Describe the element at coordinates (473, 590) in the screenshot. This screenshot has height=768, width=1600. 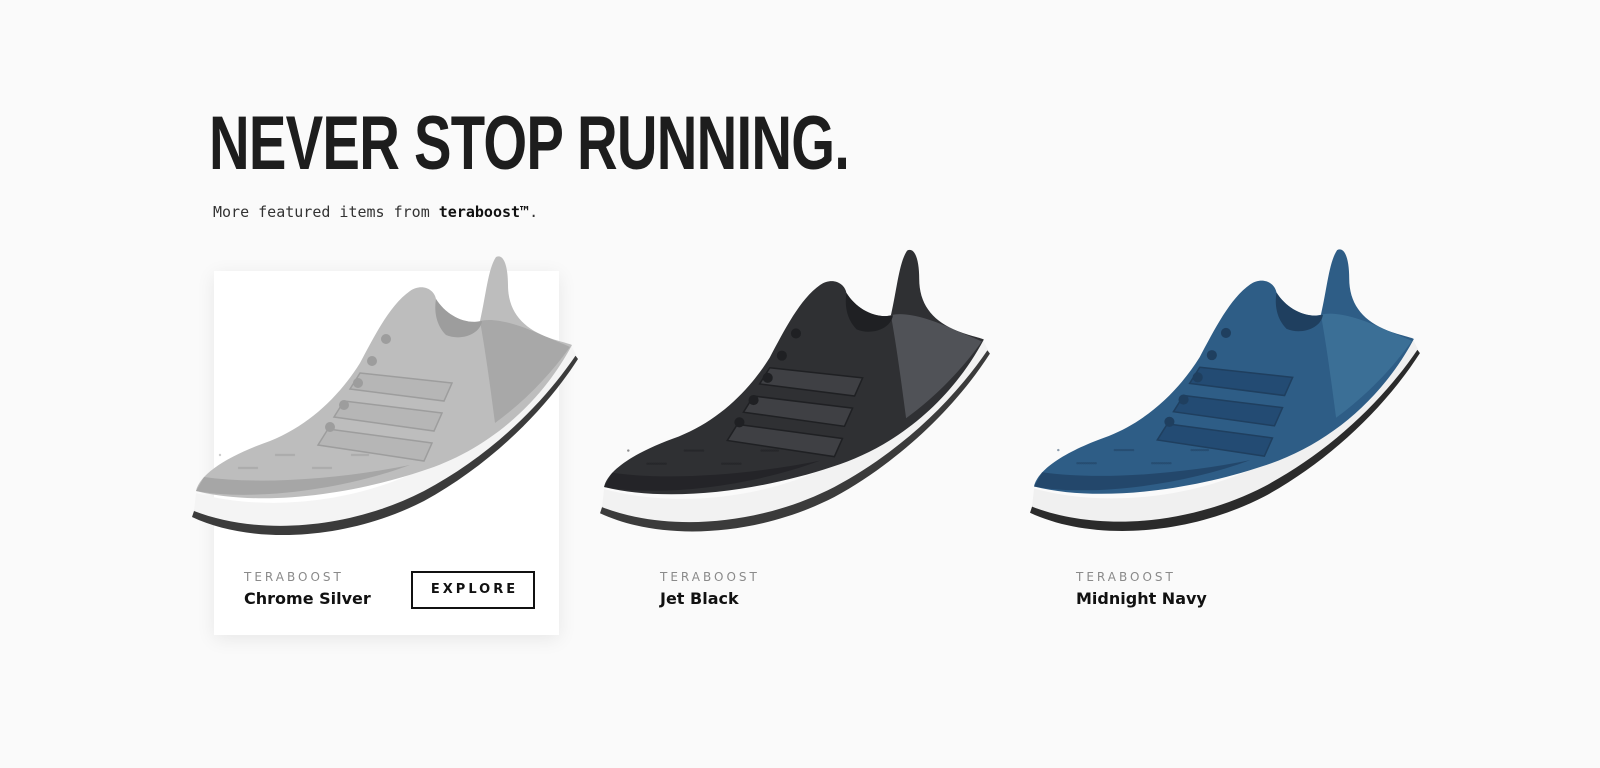
I see `explore-button: EXPLORE` at that location.